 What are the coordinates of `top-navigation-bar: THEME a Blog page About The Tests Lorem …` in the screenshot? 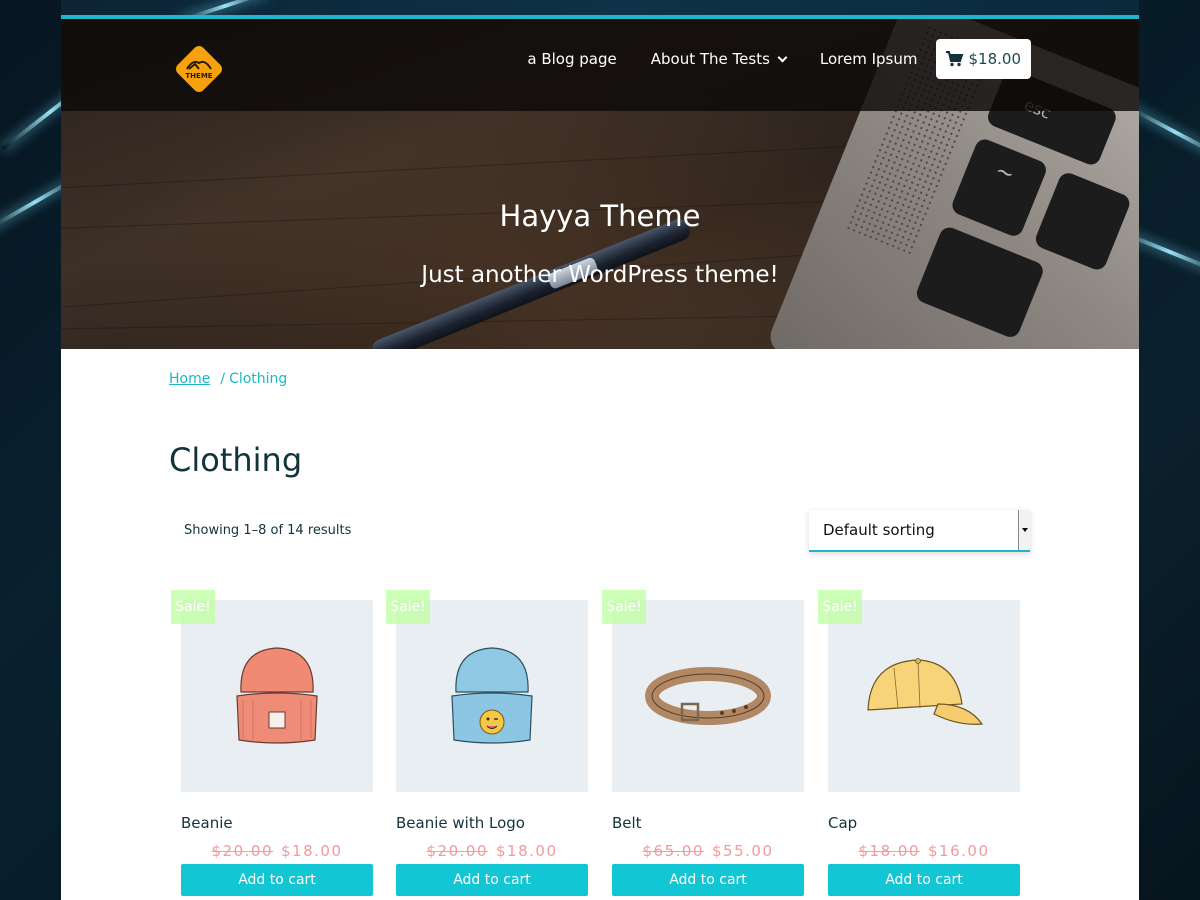 It's located at (600, 65).